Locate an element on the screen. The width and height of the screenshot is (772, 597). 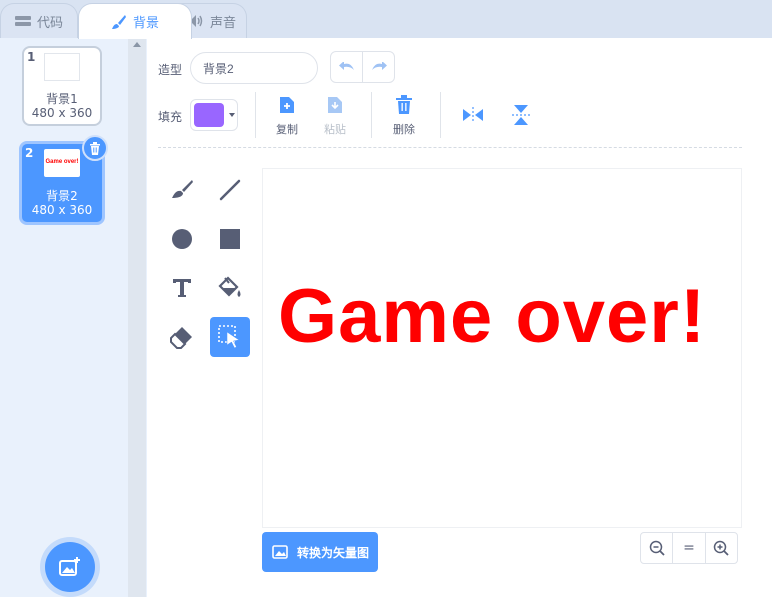
flip-horizontal-button is located at coordinates (473, 115).